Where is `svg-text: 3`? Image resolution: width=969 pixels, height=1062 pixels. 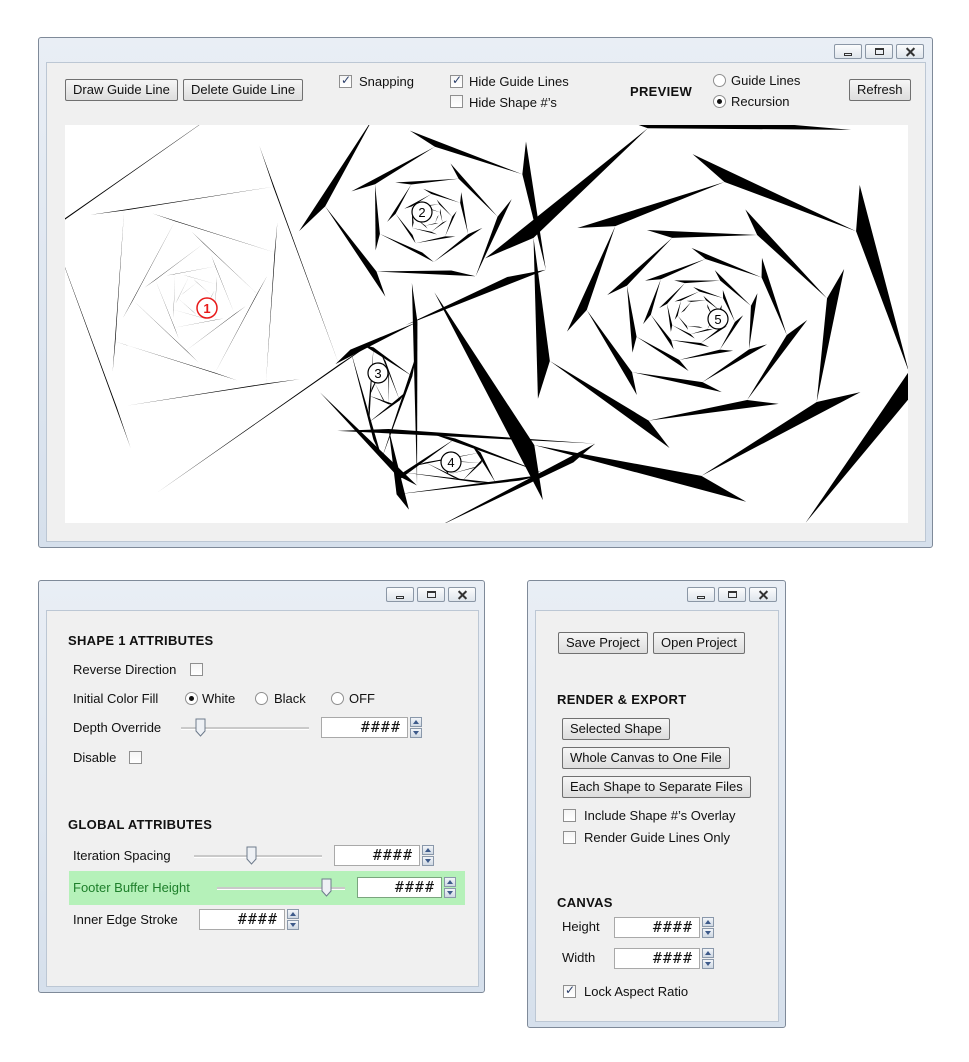
svg-text: 3 is located at coordinates (377, 373).